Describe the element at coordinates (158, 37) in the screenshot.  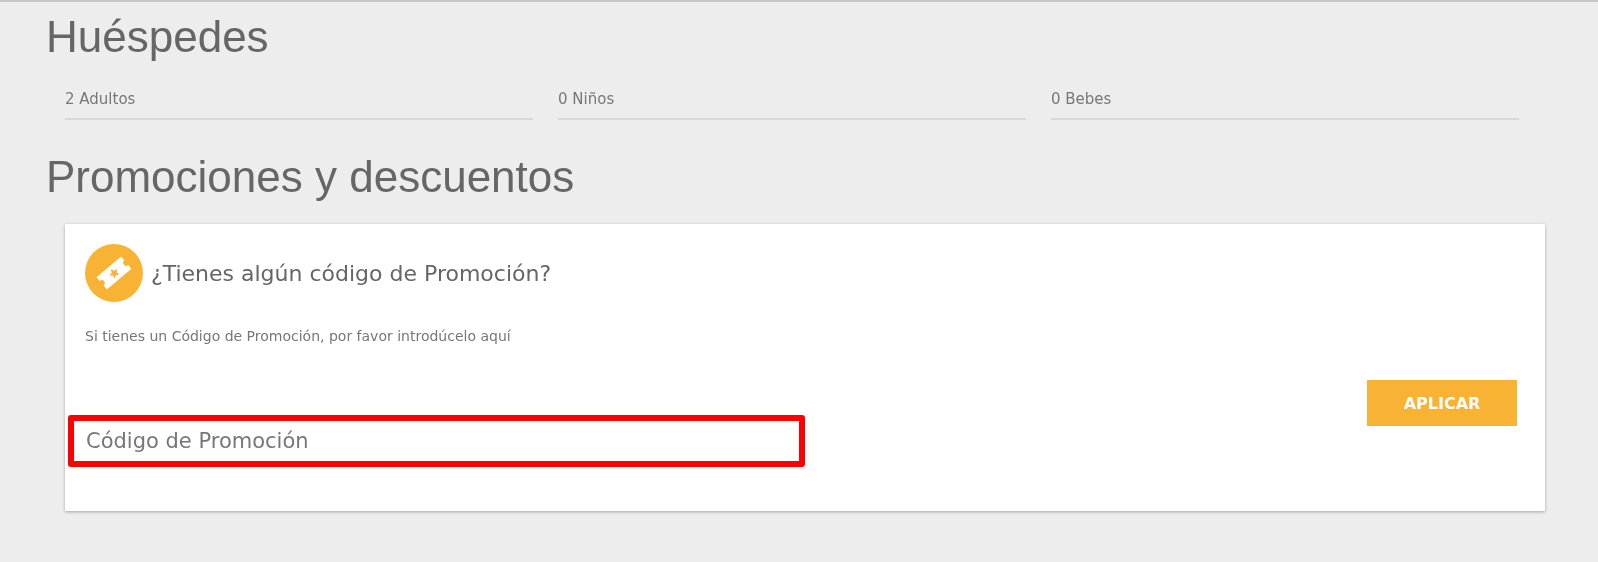
I see `section-heading: Huéspedes` at that location.